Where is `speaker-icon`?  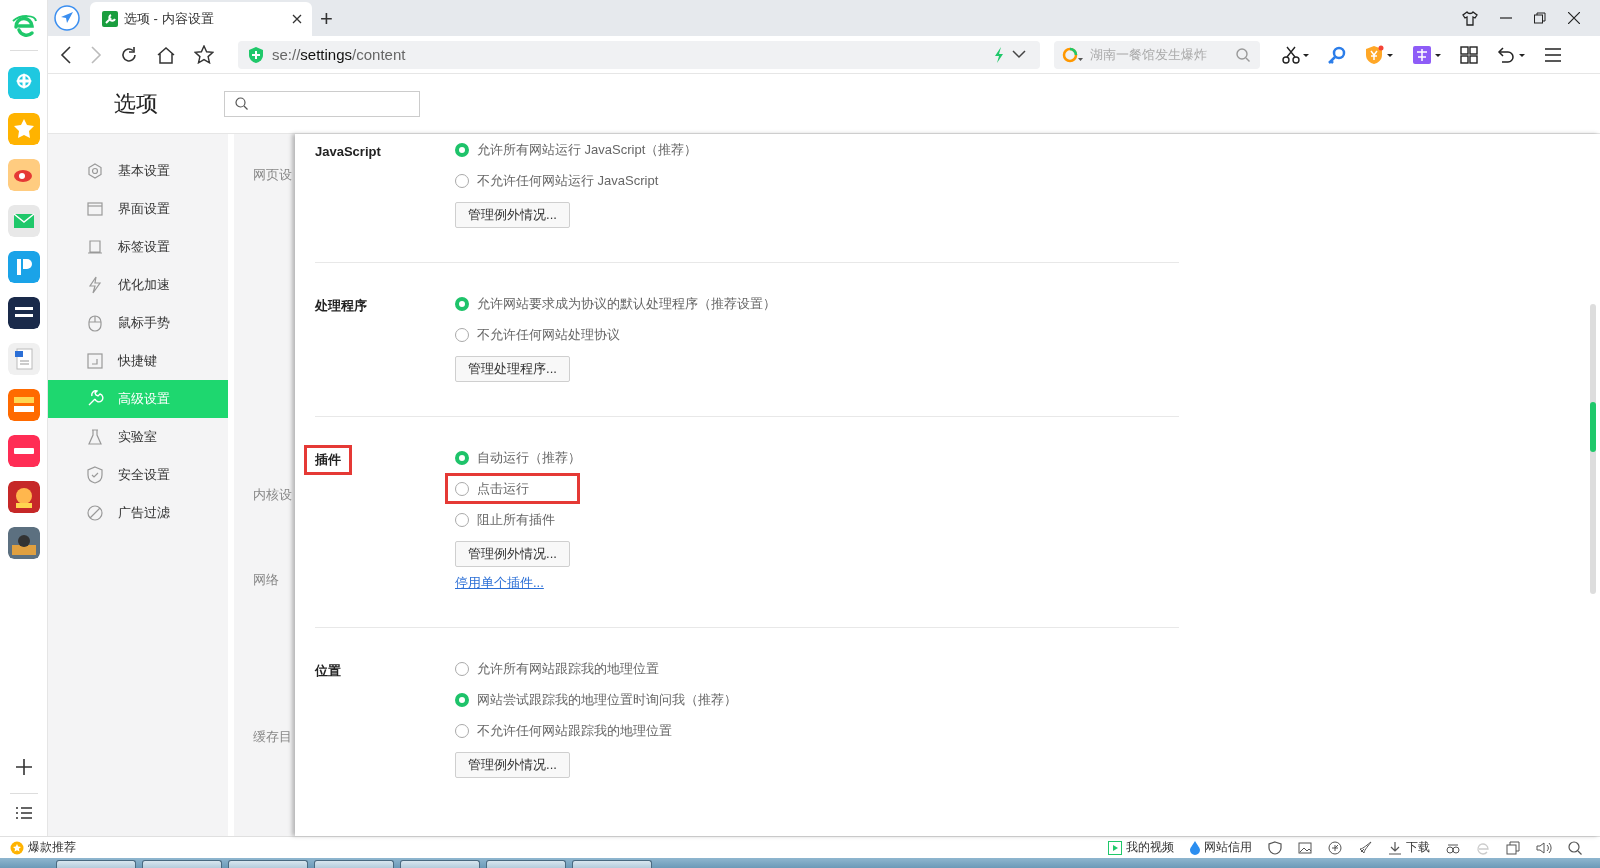
speaker-icon is located at coordinates (1544, 847).